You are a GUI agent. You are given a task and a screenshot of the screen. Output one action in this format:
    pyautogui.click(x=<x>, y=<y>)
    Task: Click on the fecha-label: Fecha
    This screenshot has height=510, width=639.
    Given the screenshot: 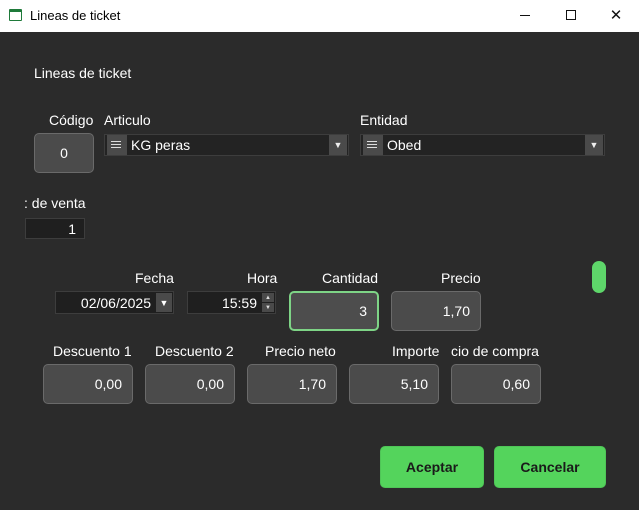 What is the action you would take?
    pyautogui.click(x=154, y=278)
    